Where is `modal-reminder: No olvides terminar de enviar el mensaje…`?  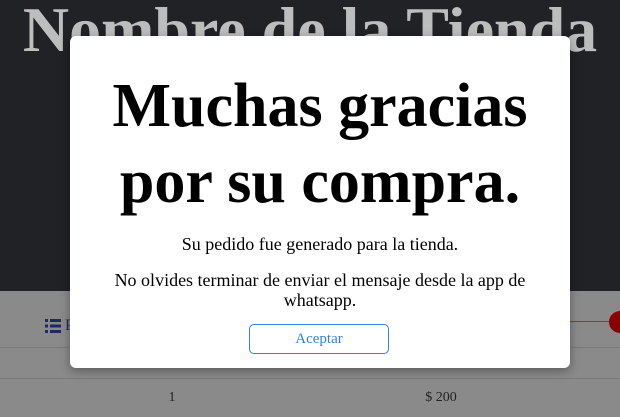 modal-reminder: No olvides terminar de enviar el mensaje… is located at coordinates (320, 290).